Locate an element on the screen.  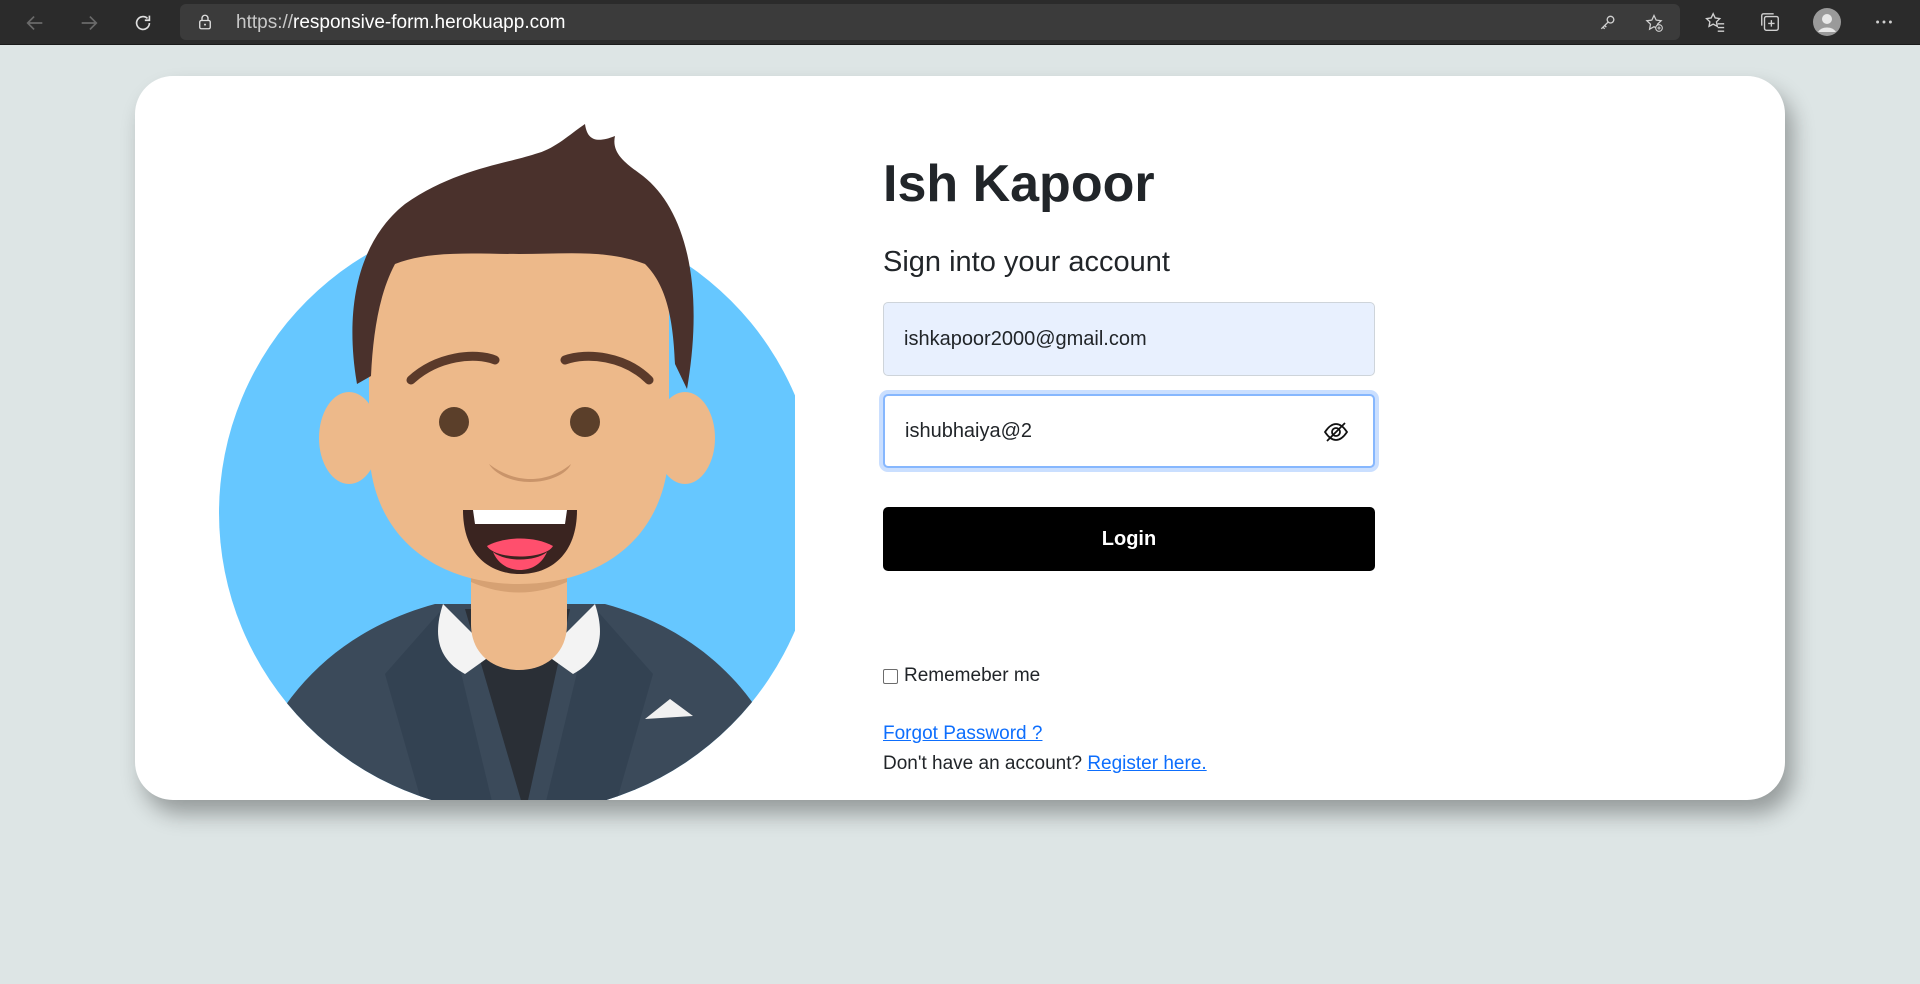
address-bar: https://responsive-form.herokuapp.com is located at coordinates (930, 22).